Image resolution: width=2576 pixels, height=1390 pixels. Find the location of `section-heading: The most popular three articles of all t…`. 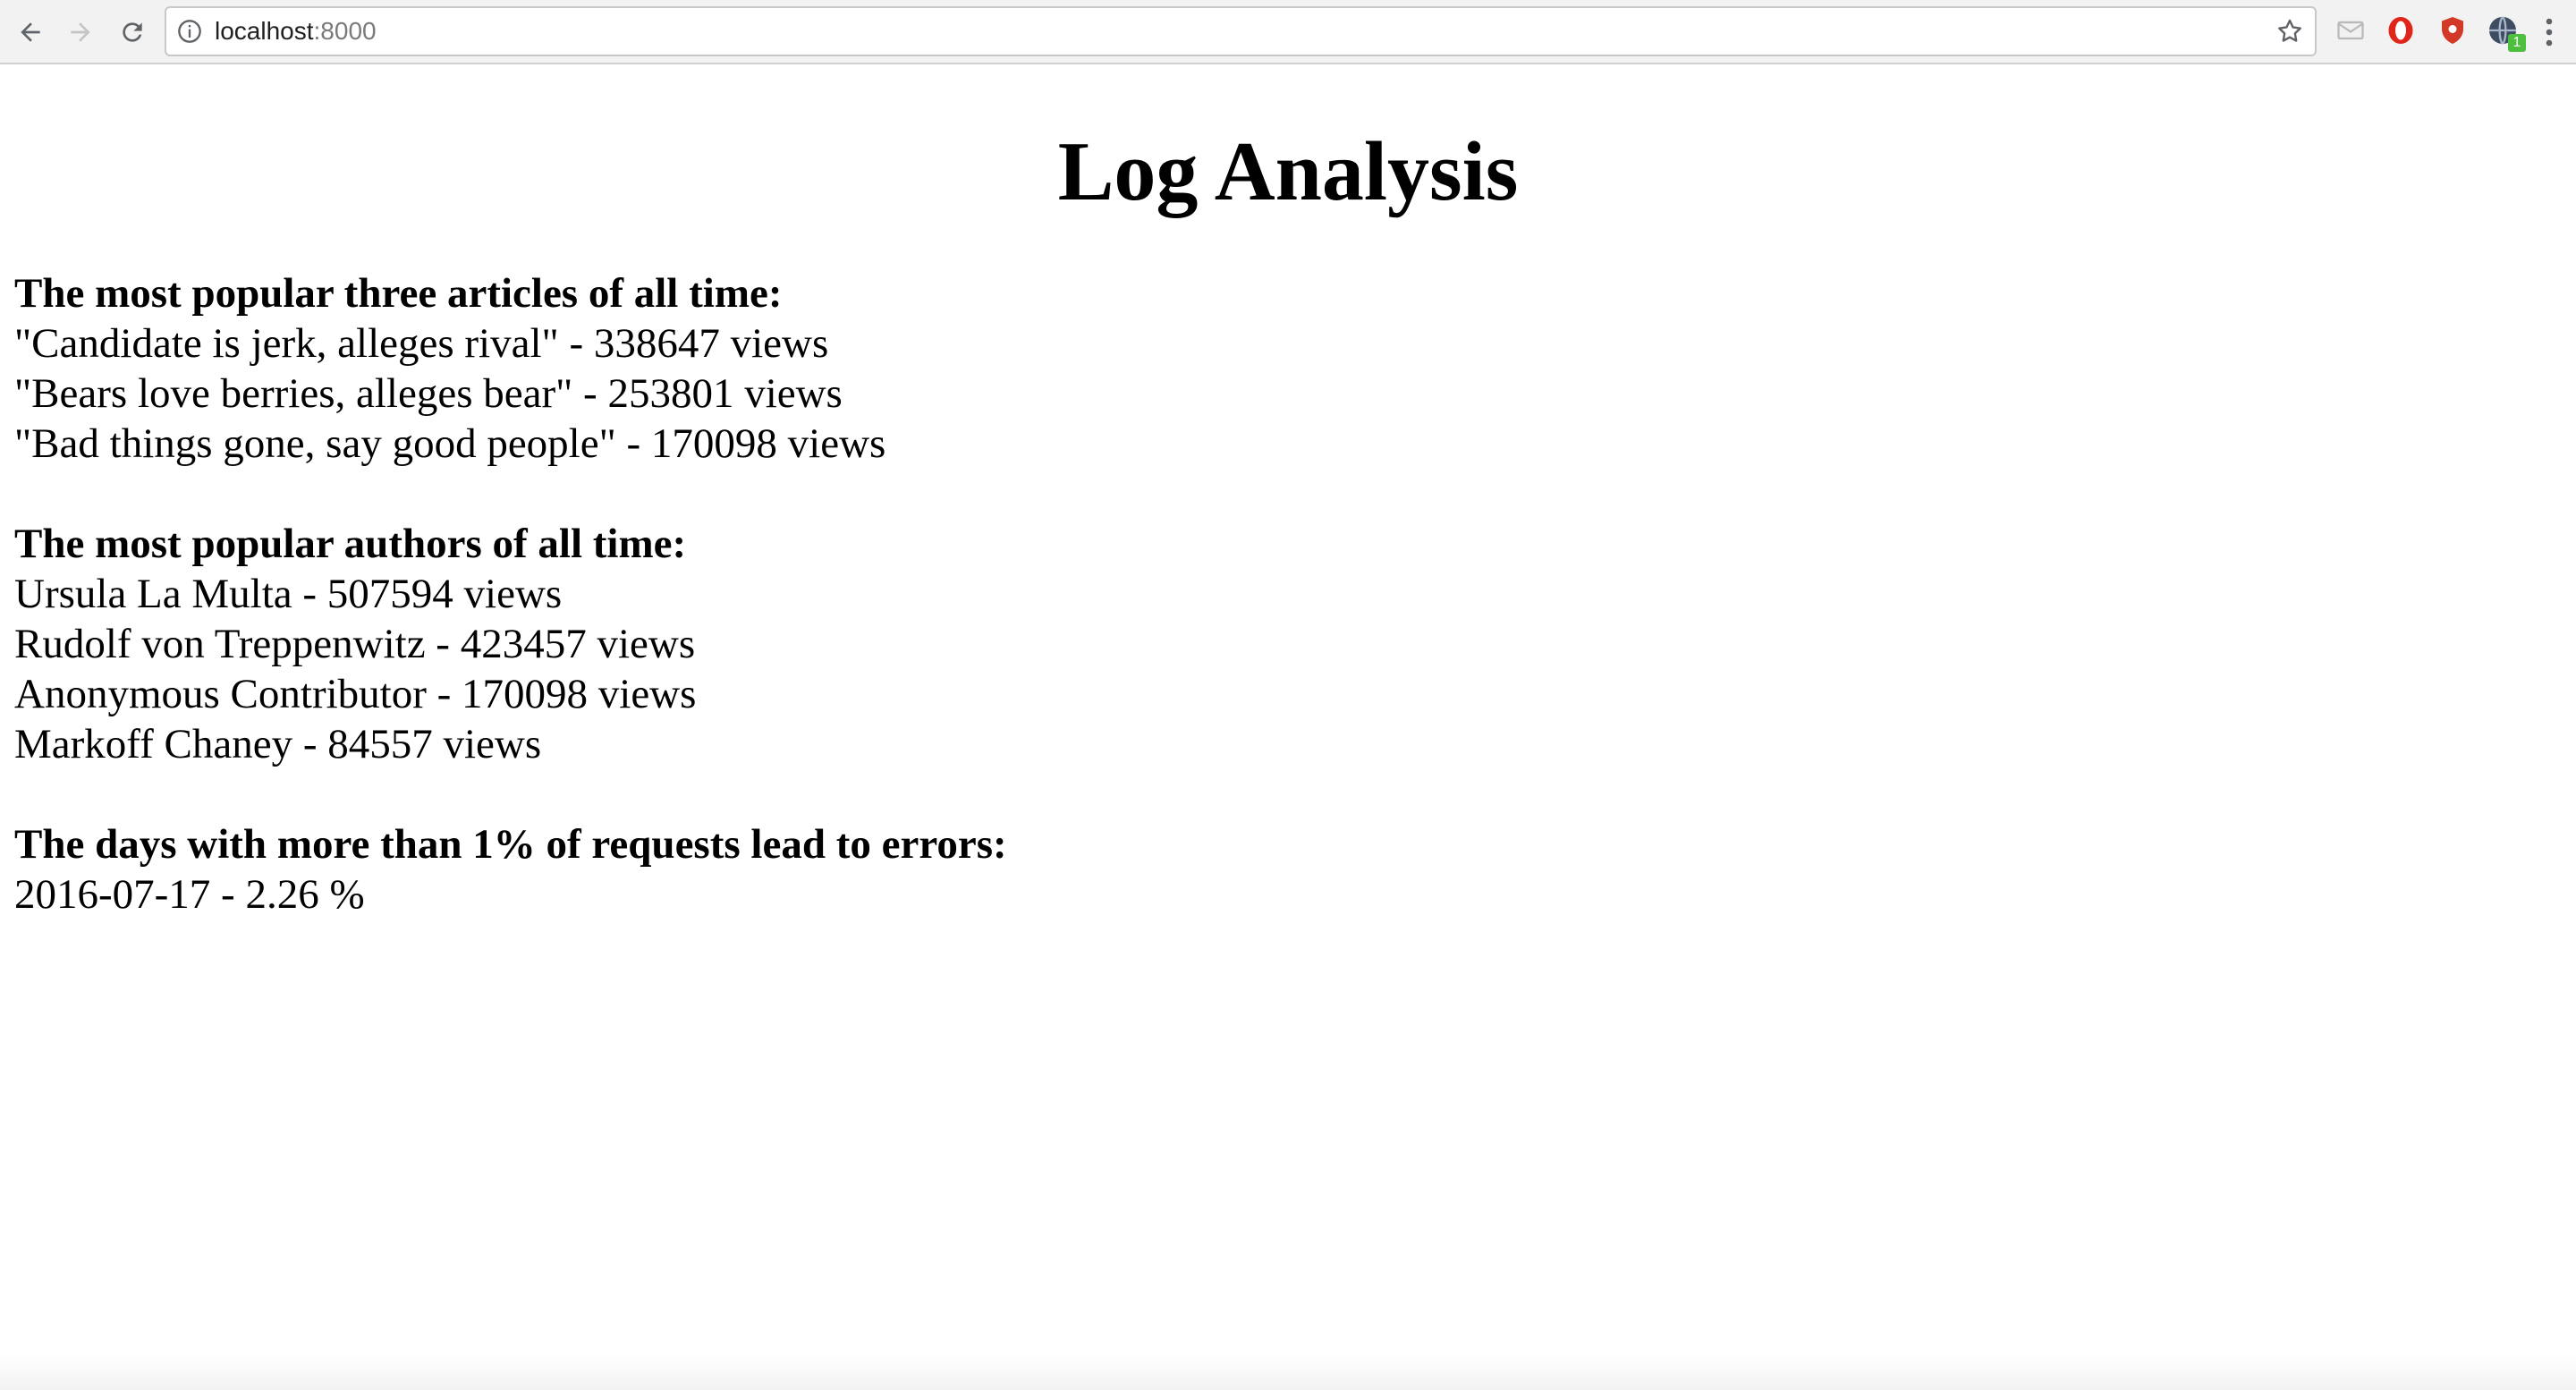

section-heading: The most popular three articles of all t… is located at coordinates (398, 293).